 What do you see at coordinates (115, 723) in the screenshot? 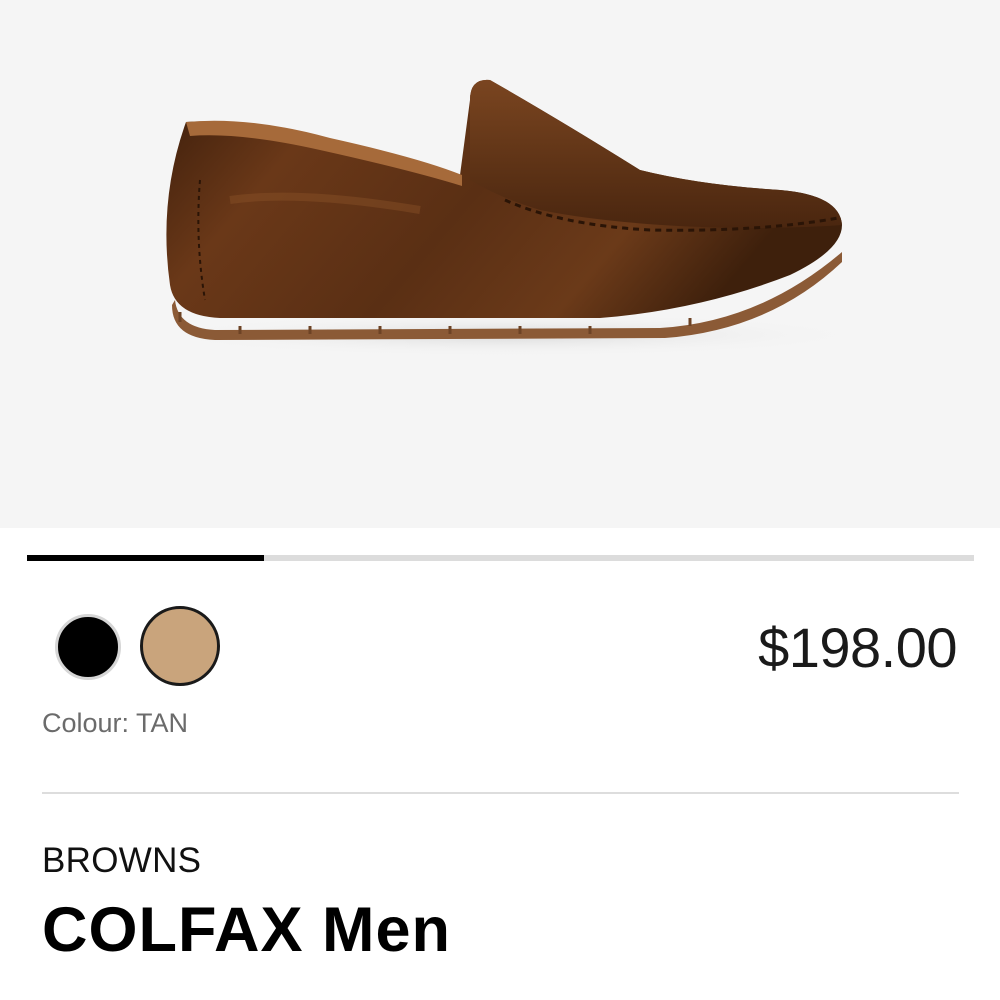
I see `selected-colour-label: Colour: TAN` at bounding box center [115, 723].